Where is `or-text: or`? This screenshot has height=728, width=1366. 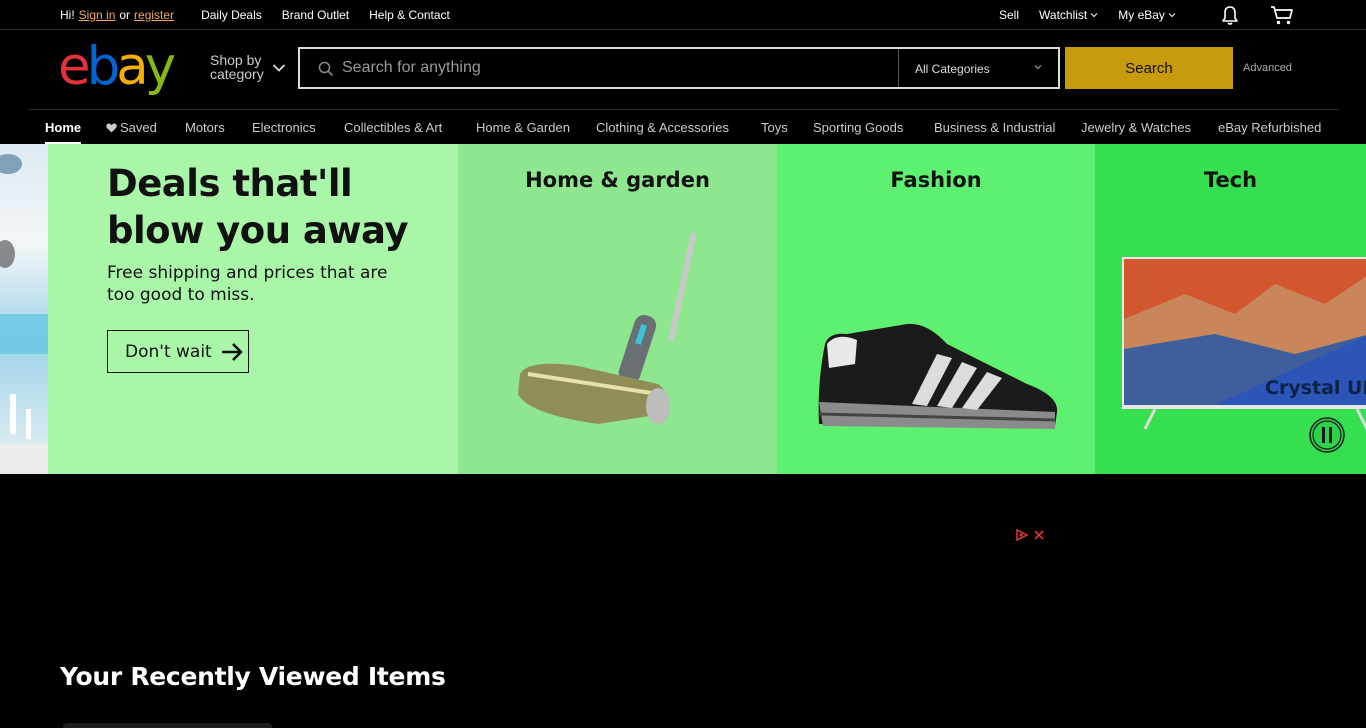 or-text: or is located at coordinates (125, 15).